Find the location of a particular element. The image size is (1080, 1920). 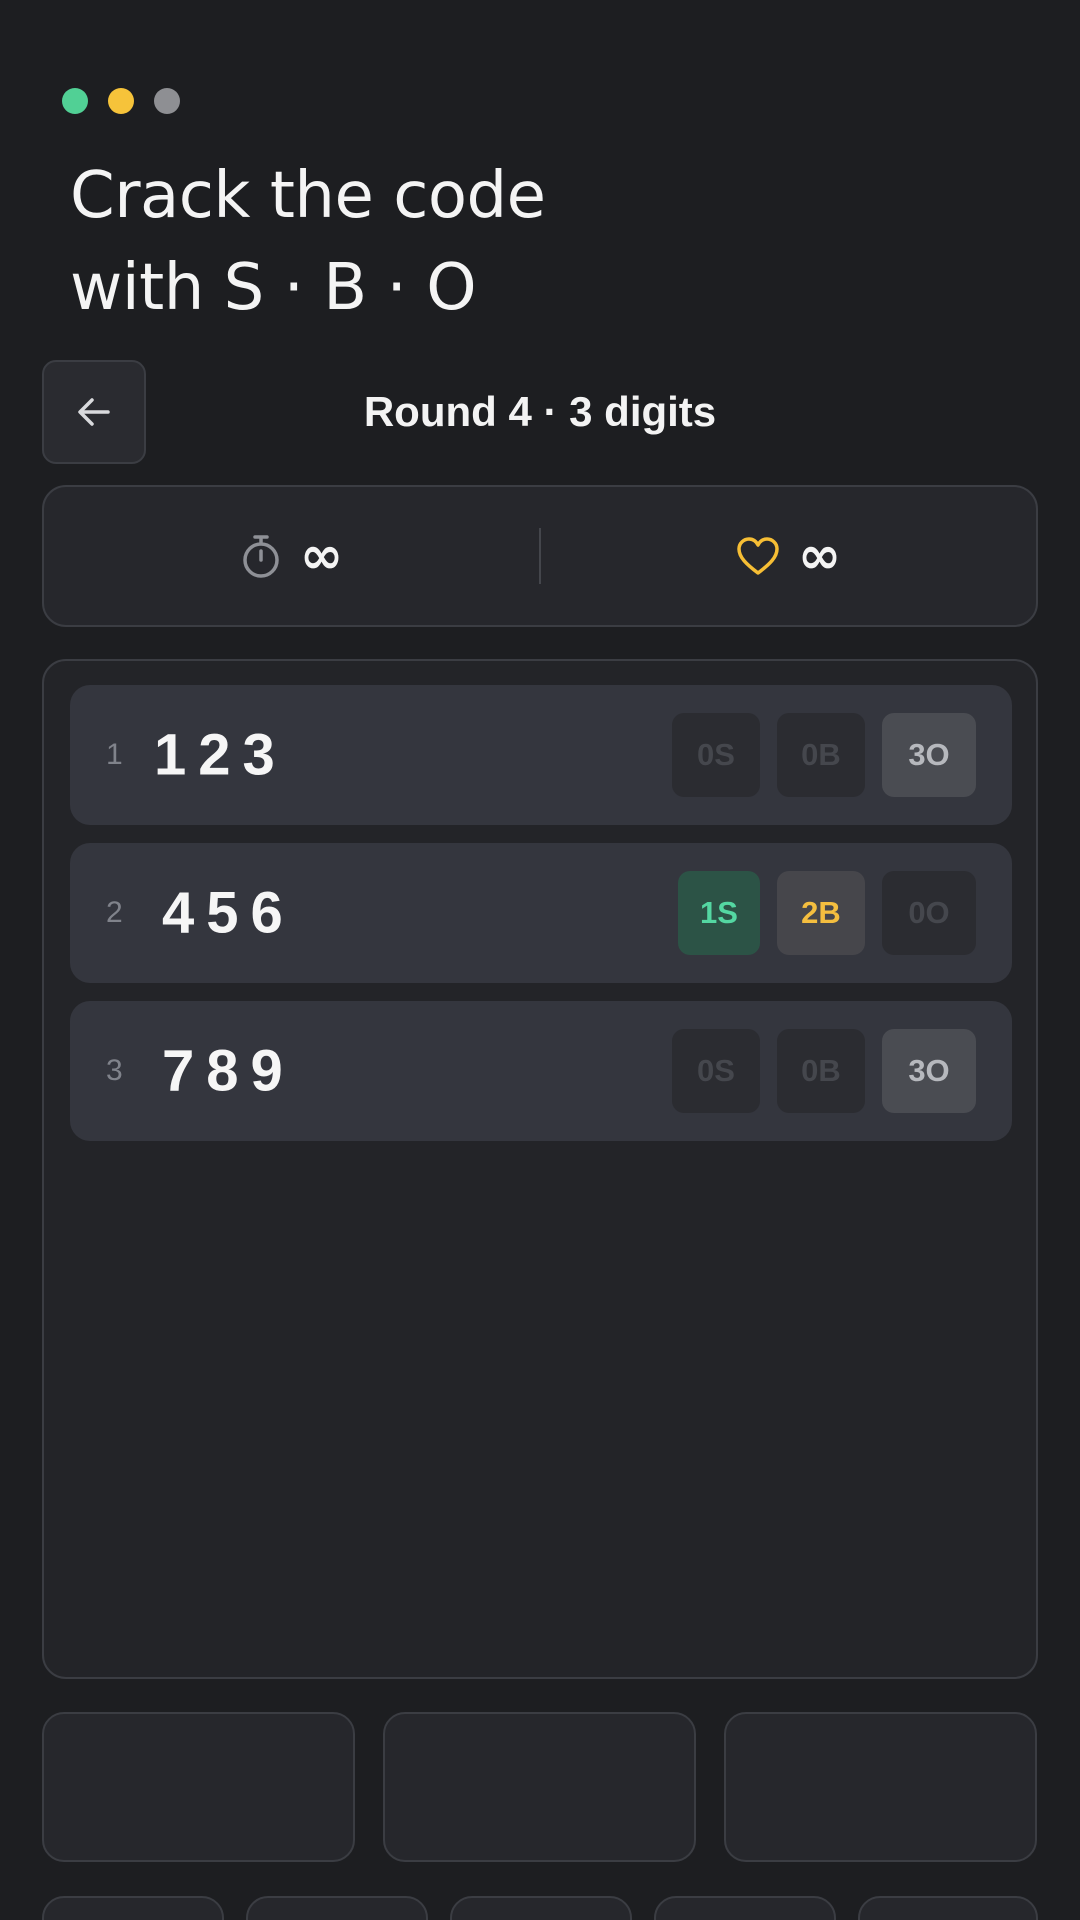

window-controls is located at coordinates (121, 101).